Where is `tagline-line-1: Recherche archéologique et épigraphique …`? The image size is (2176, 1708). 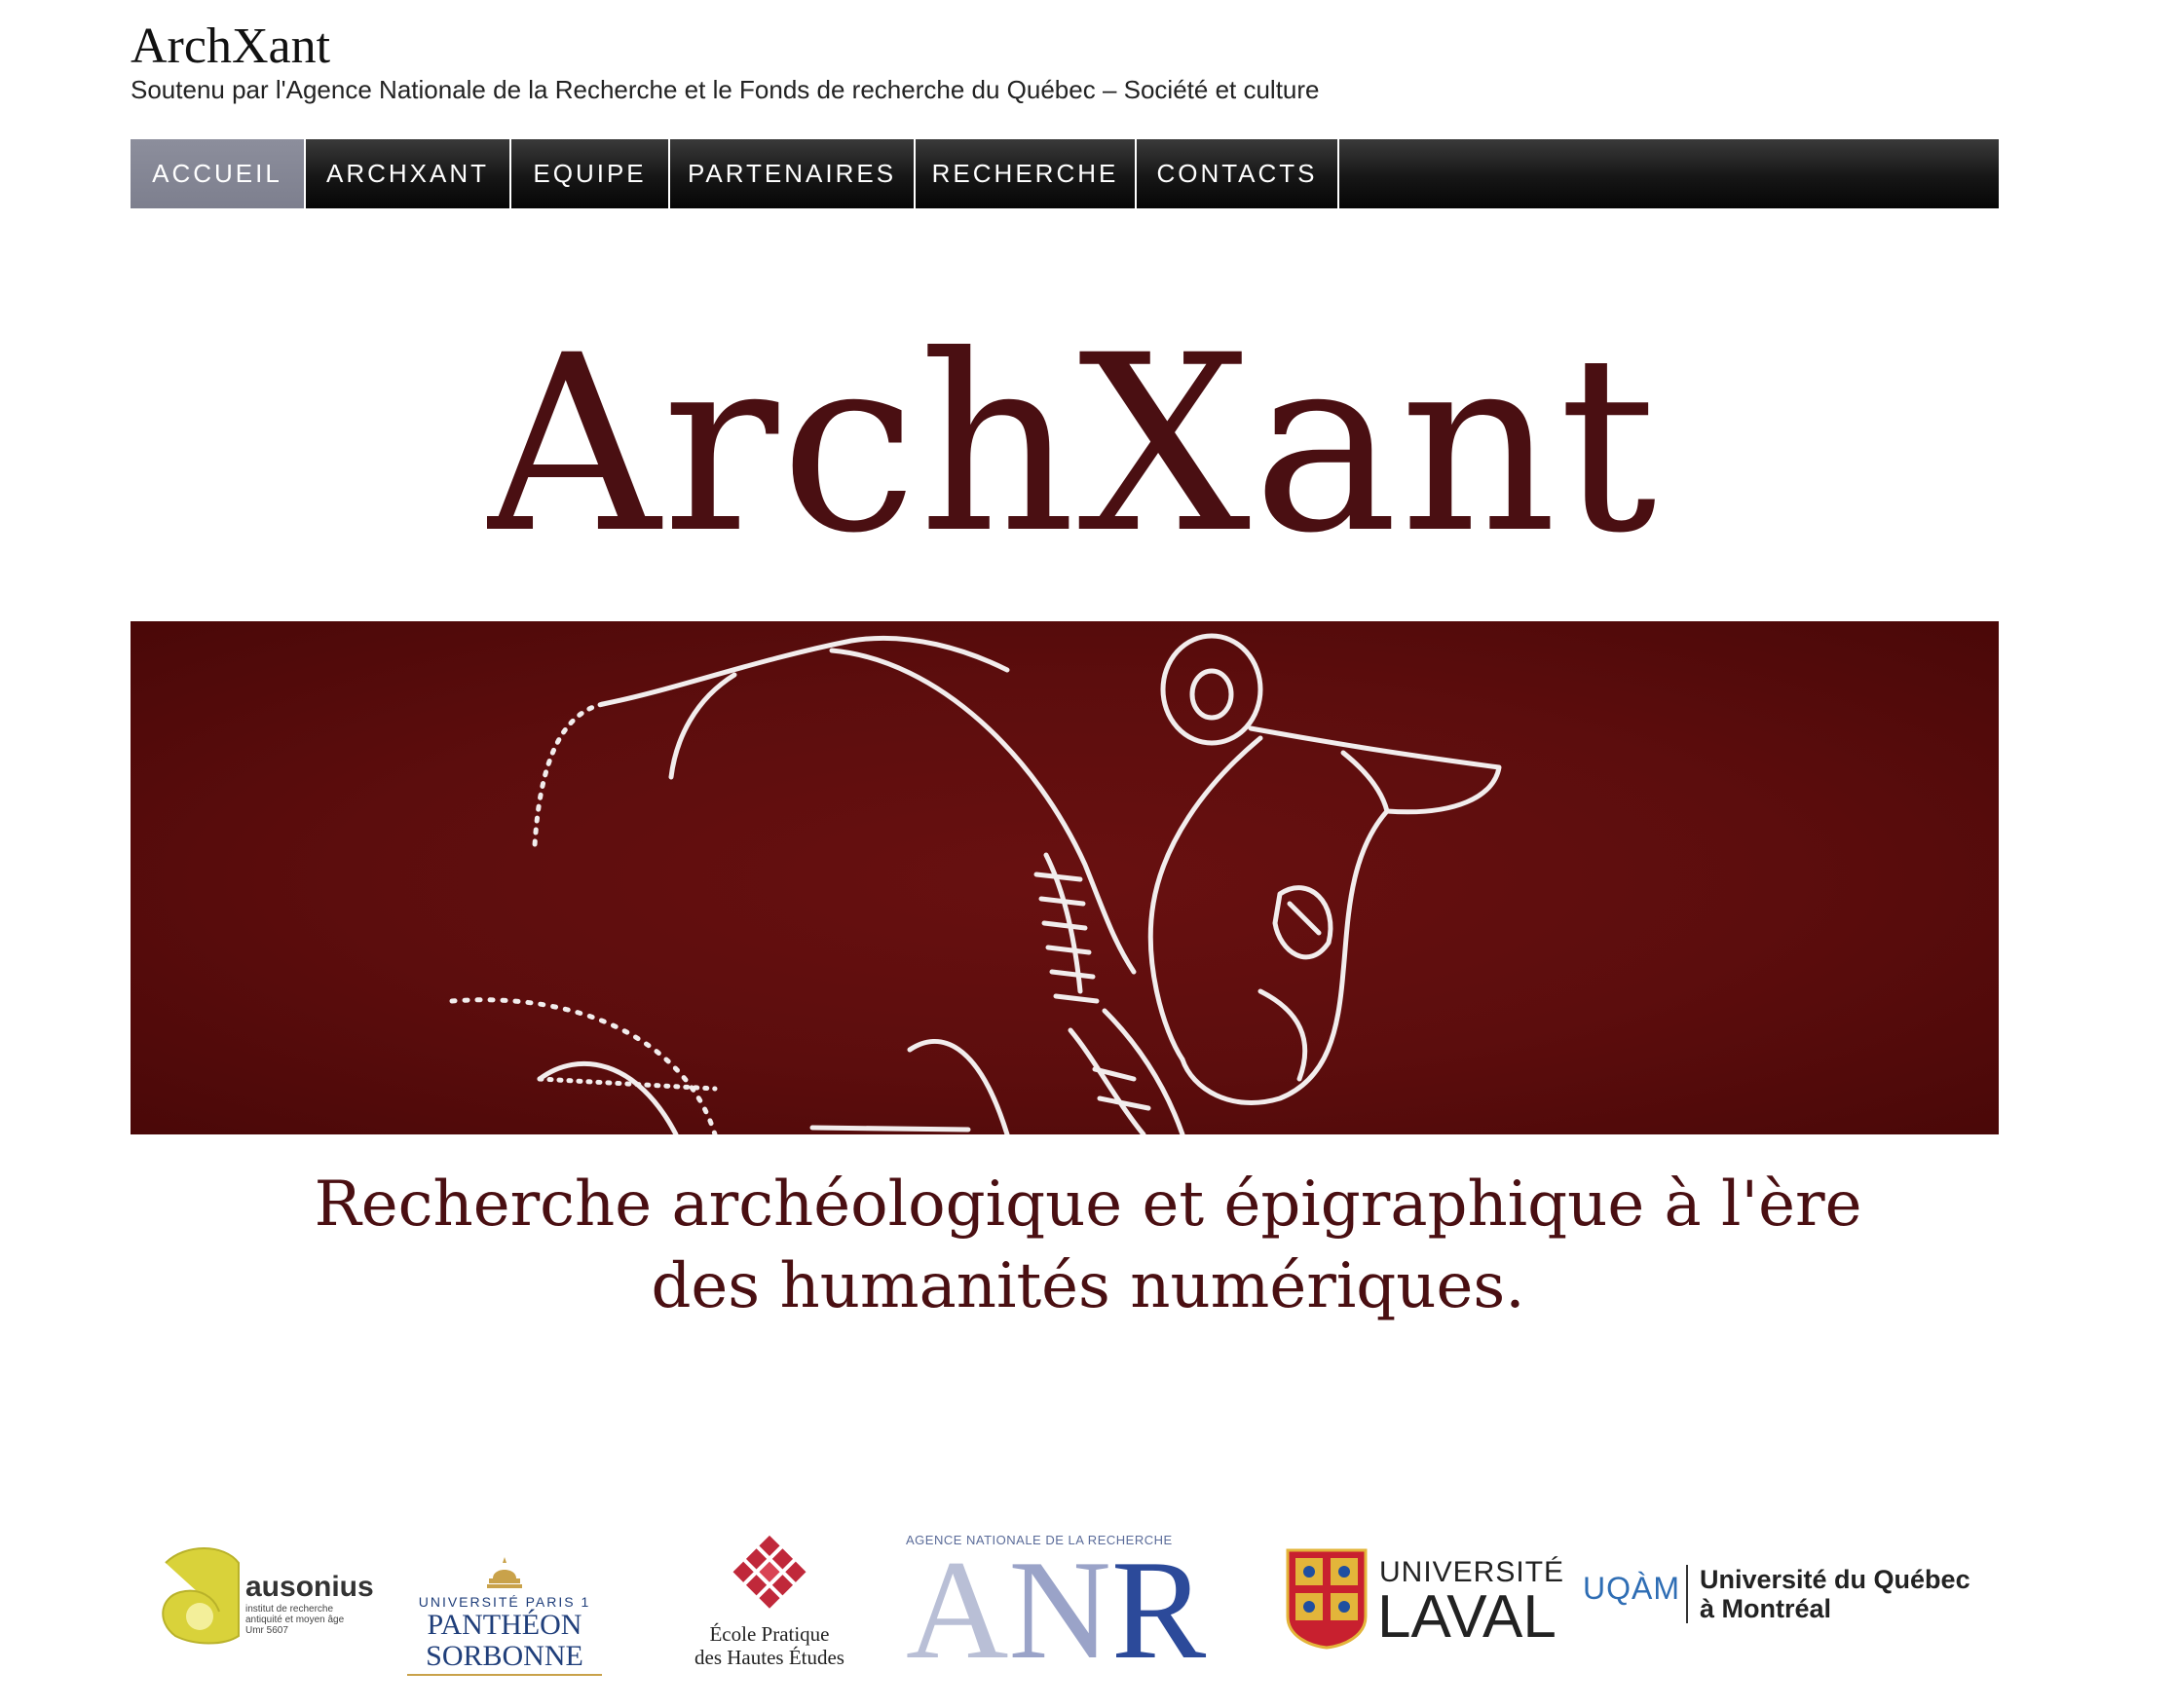
tagline-line-1: Recherche archéologique et épigraphique … is located at coordinates (1088, 1205).